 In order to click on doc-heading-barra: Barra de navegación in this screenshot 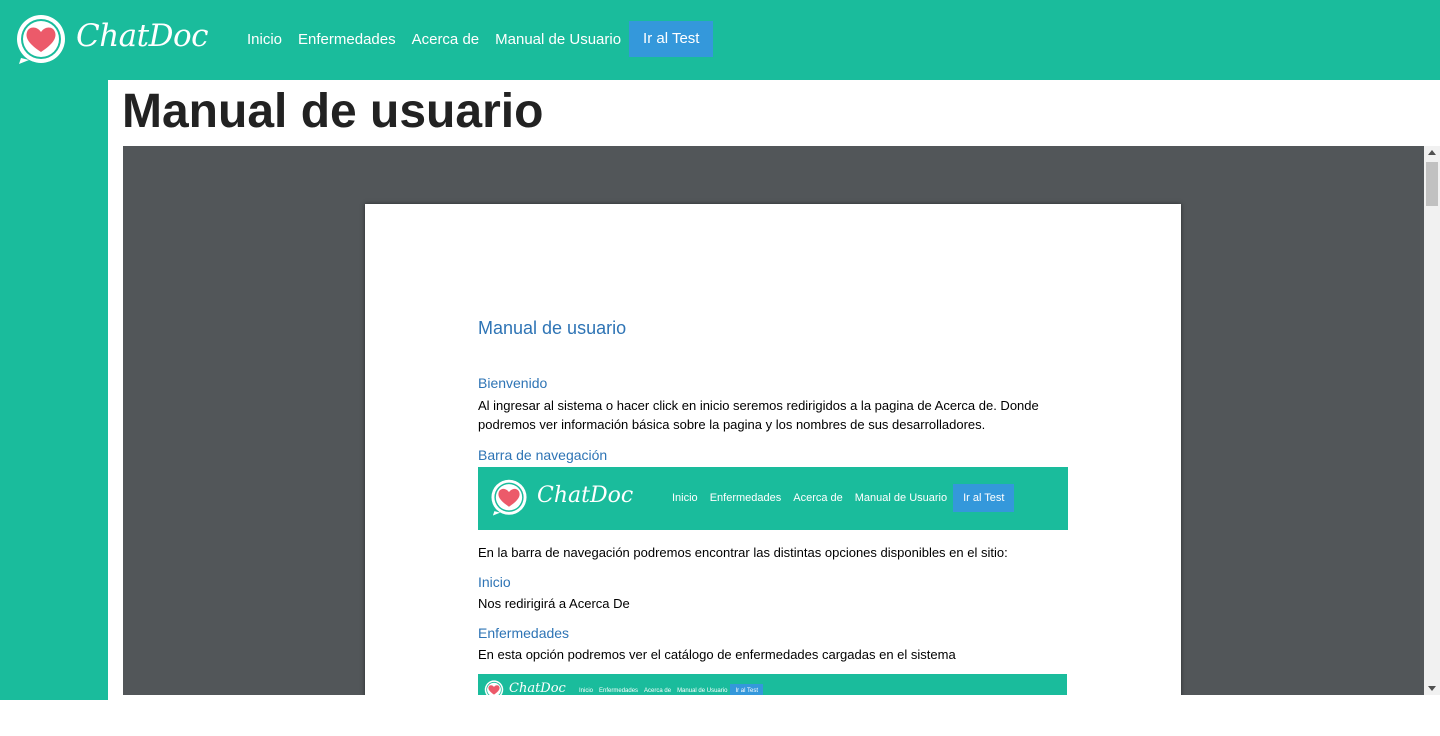, I will do `click(543, 455)`.